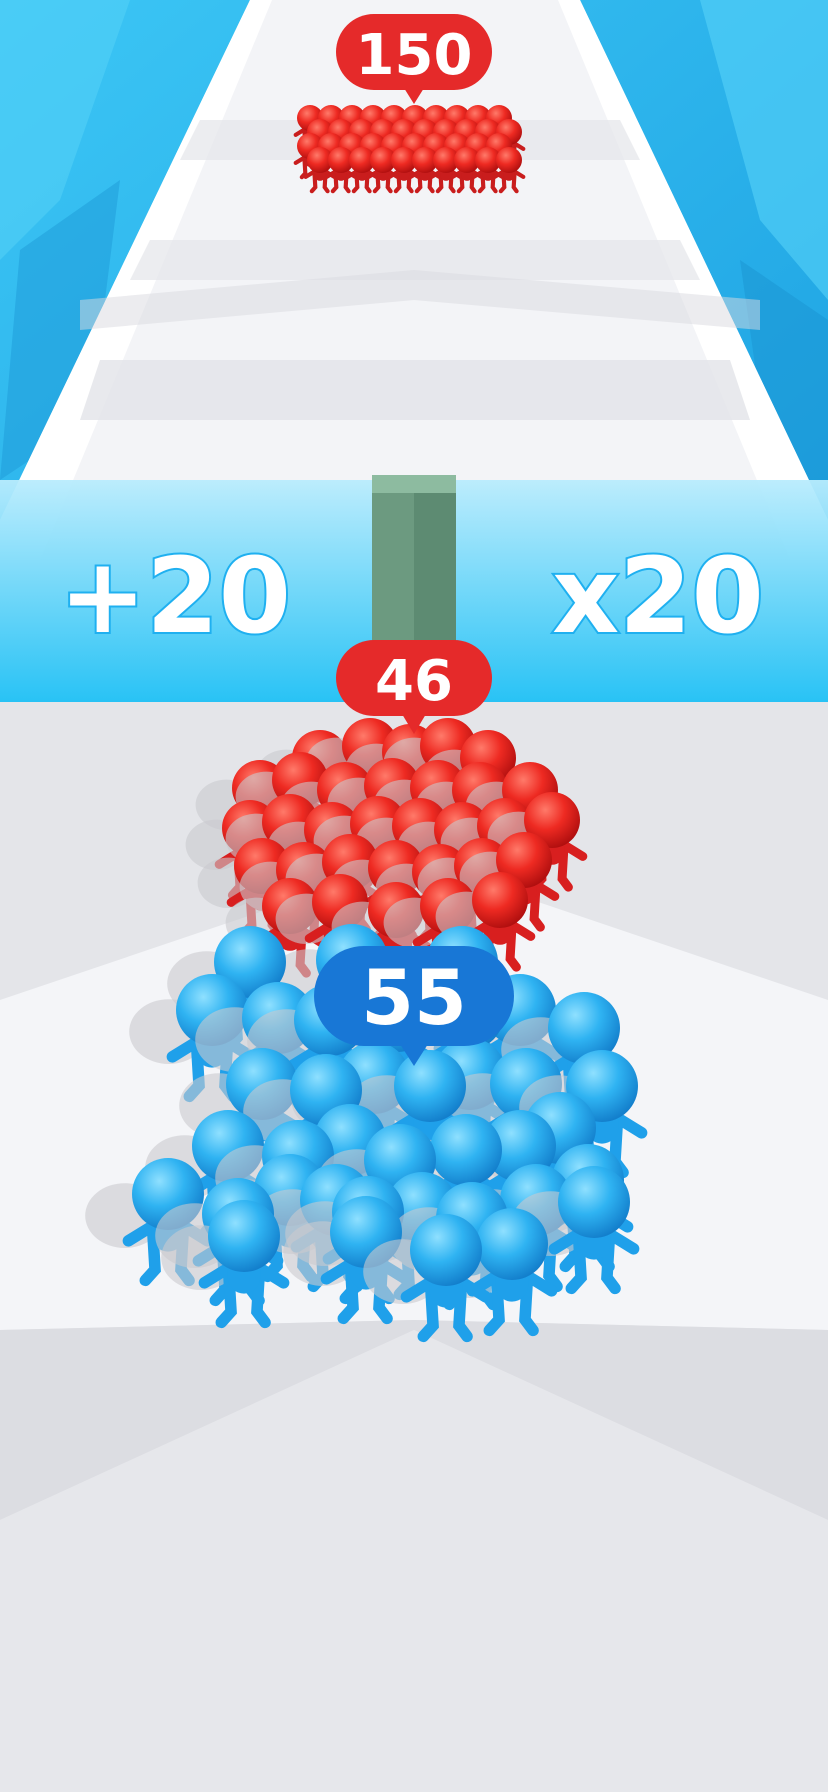  I want to click on gate-plus-label: +20, so click(175, 596).